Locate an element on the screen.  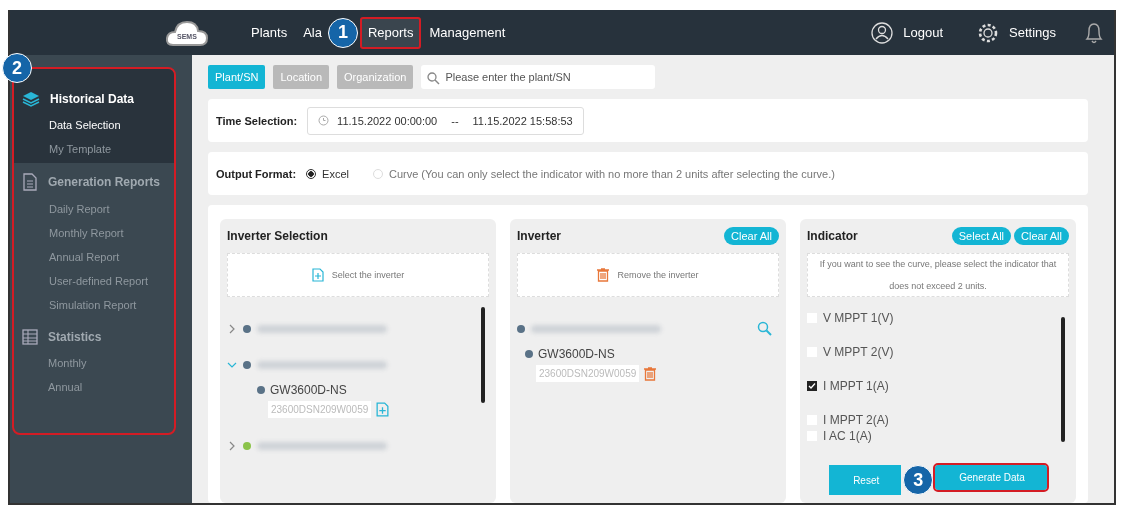
settings-icon is located at coordinates (988, 32).